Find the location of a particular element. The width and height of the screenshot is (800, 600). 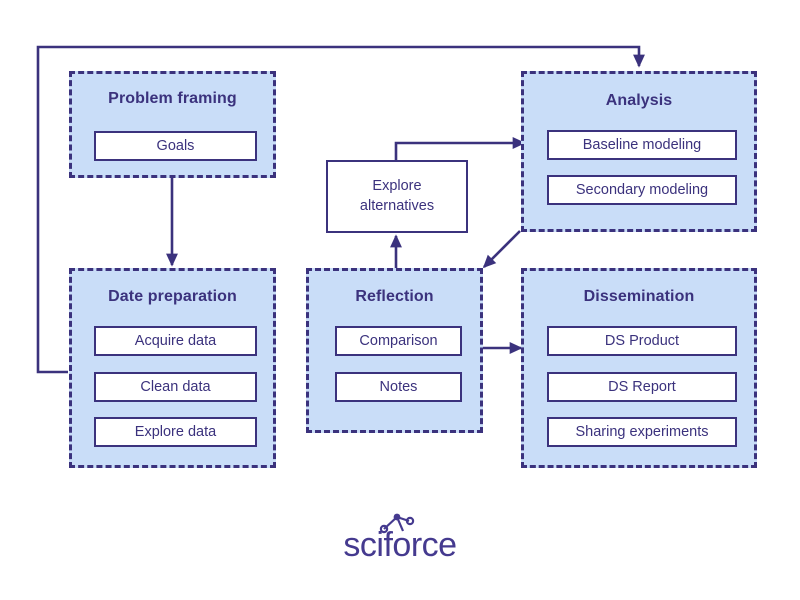

item-notes: Notes is located at coordinates (398, 387).